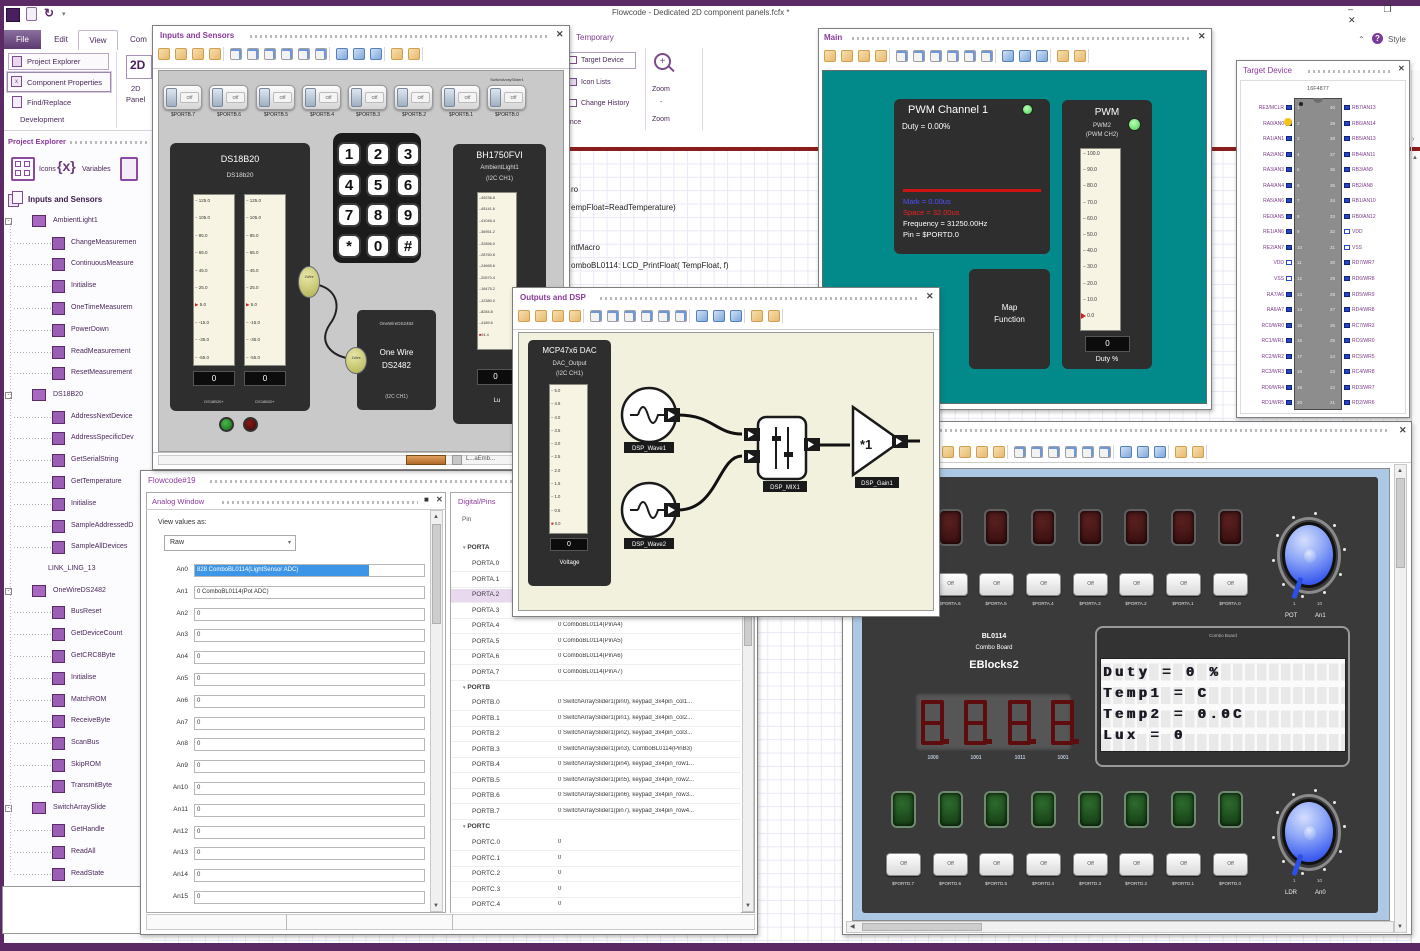  Describe the element at coordinates (785, 488) in the screenshot. I see `svg-text: DSP_MIX1` at that location.